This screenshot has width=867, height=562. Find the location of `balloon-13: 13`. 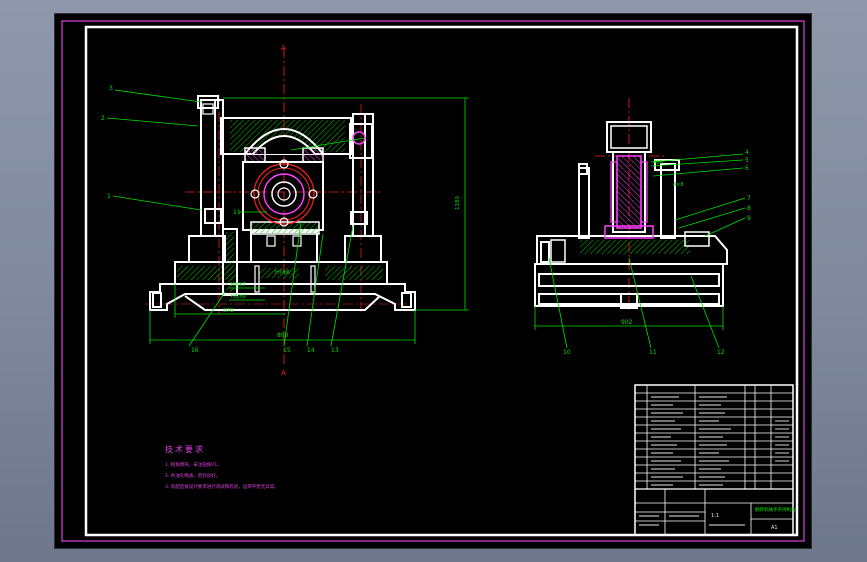

balloon-13: 13 is located at coordinates (335, 350).